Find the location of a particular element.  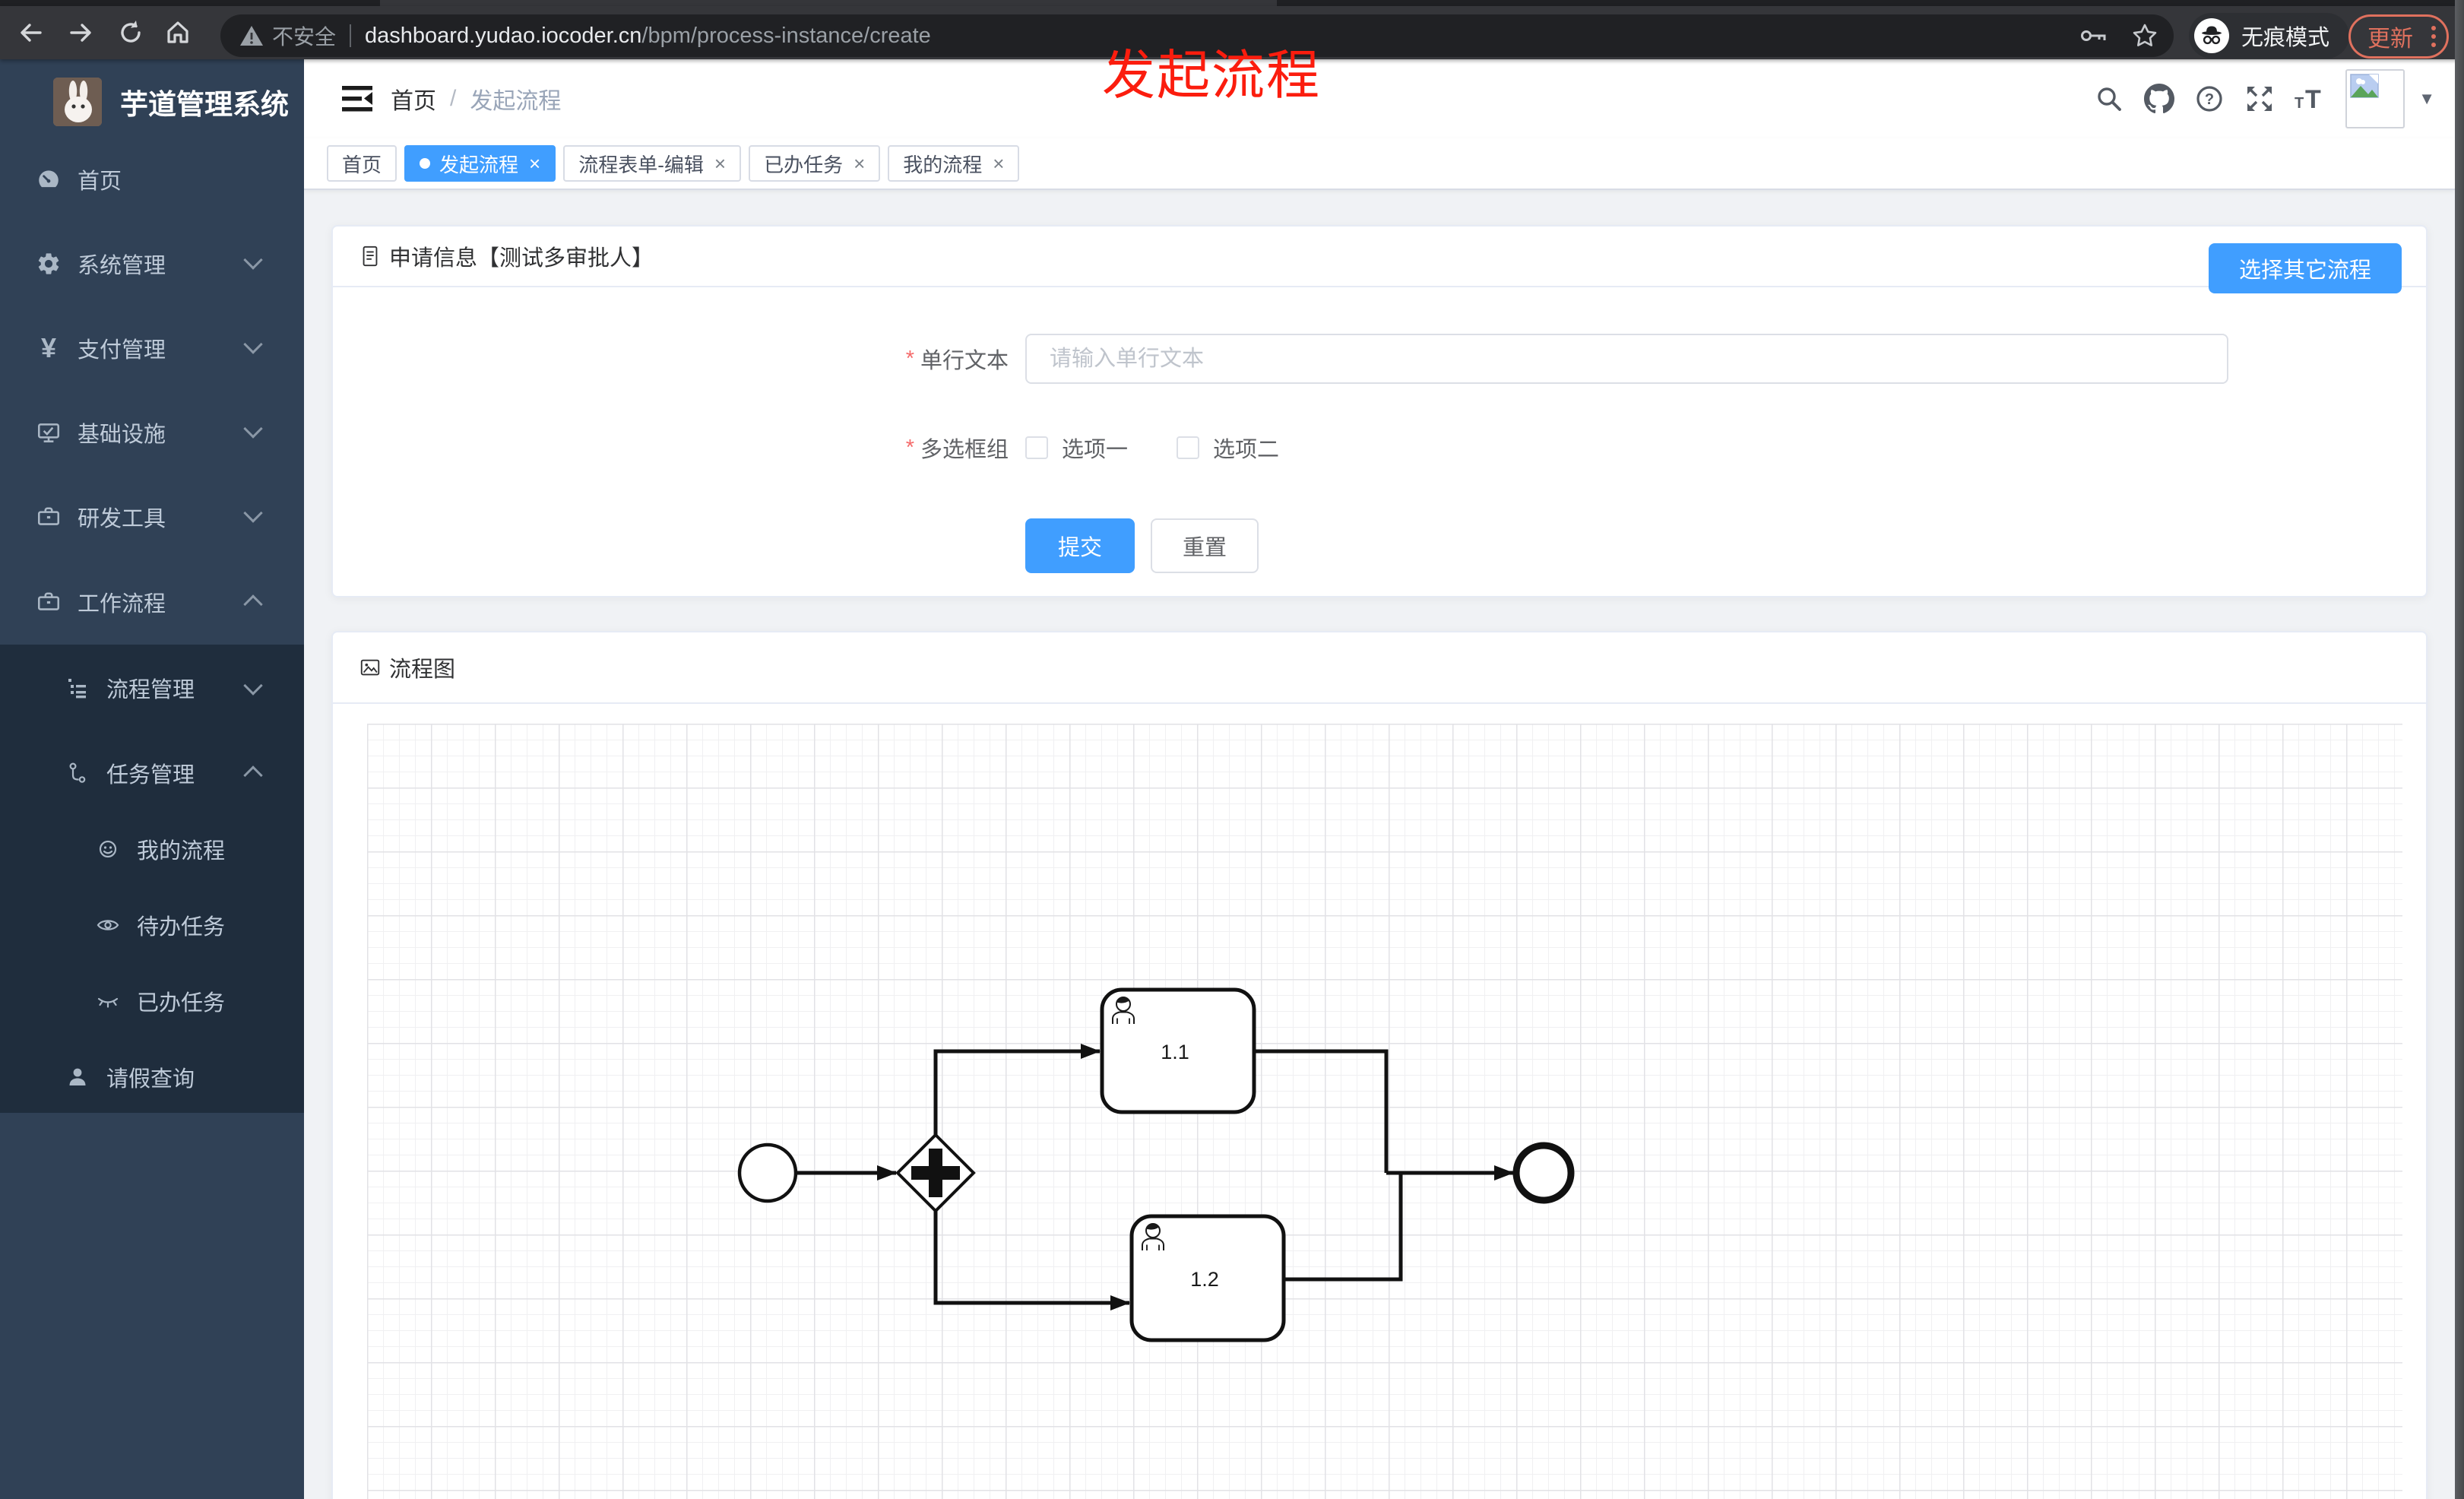

checkbox-option-1: 选项一 is located at coordinates (1076, 448).